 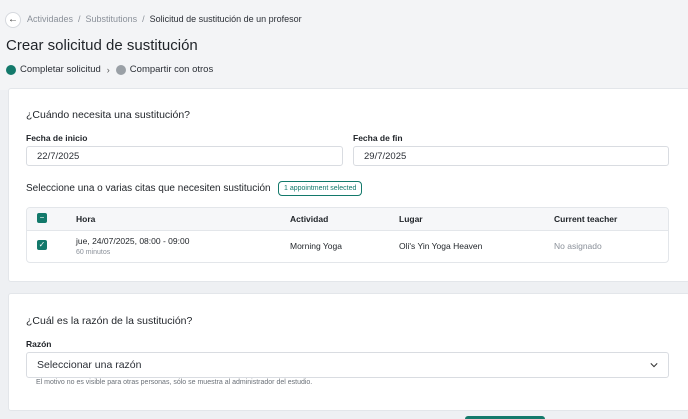 What do you see at coordinates (60, 69) in the screenshot?
I see `step-label-complete-request: Completar solicitud` at bounding box center [60, 69].